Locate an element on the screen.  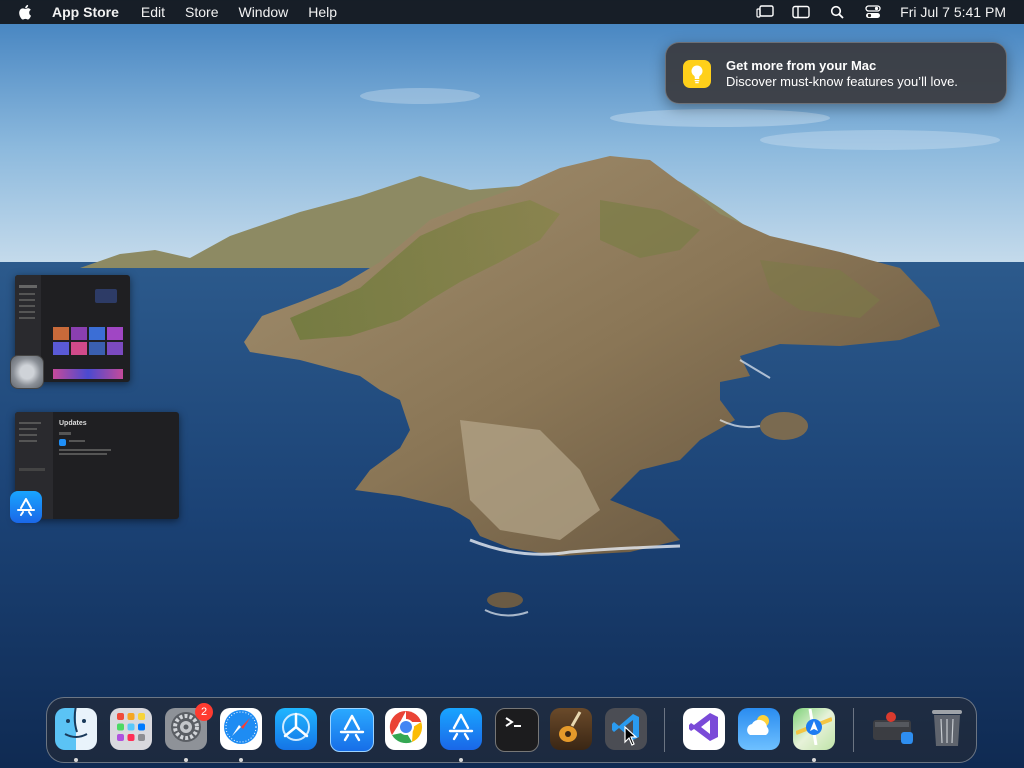
dock-finder is located at coordinates (76, 729).